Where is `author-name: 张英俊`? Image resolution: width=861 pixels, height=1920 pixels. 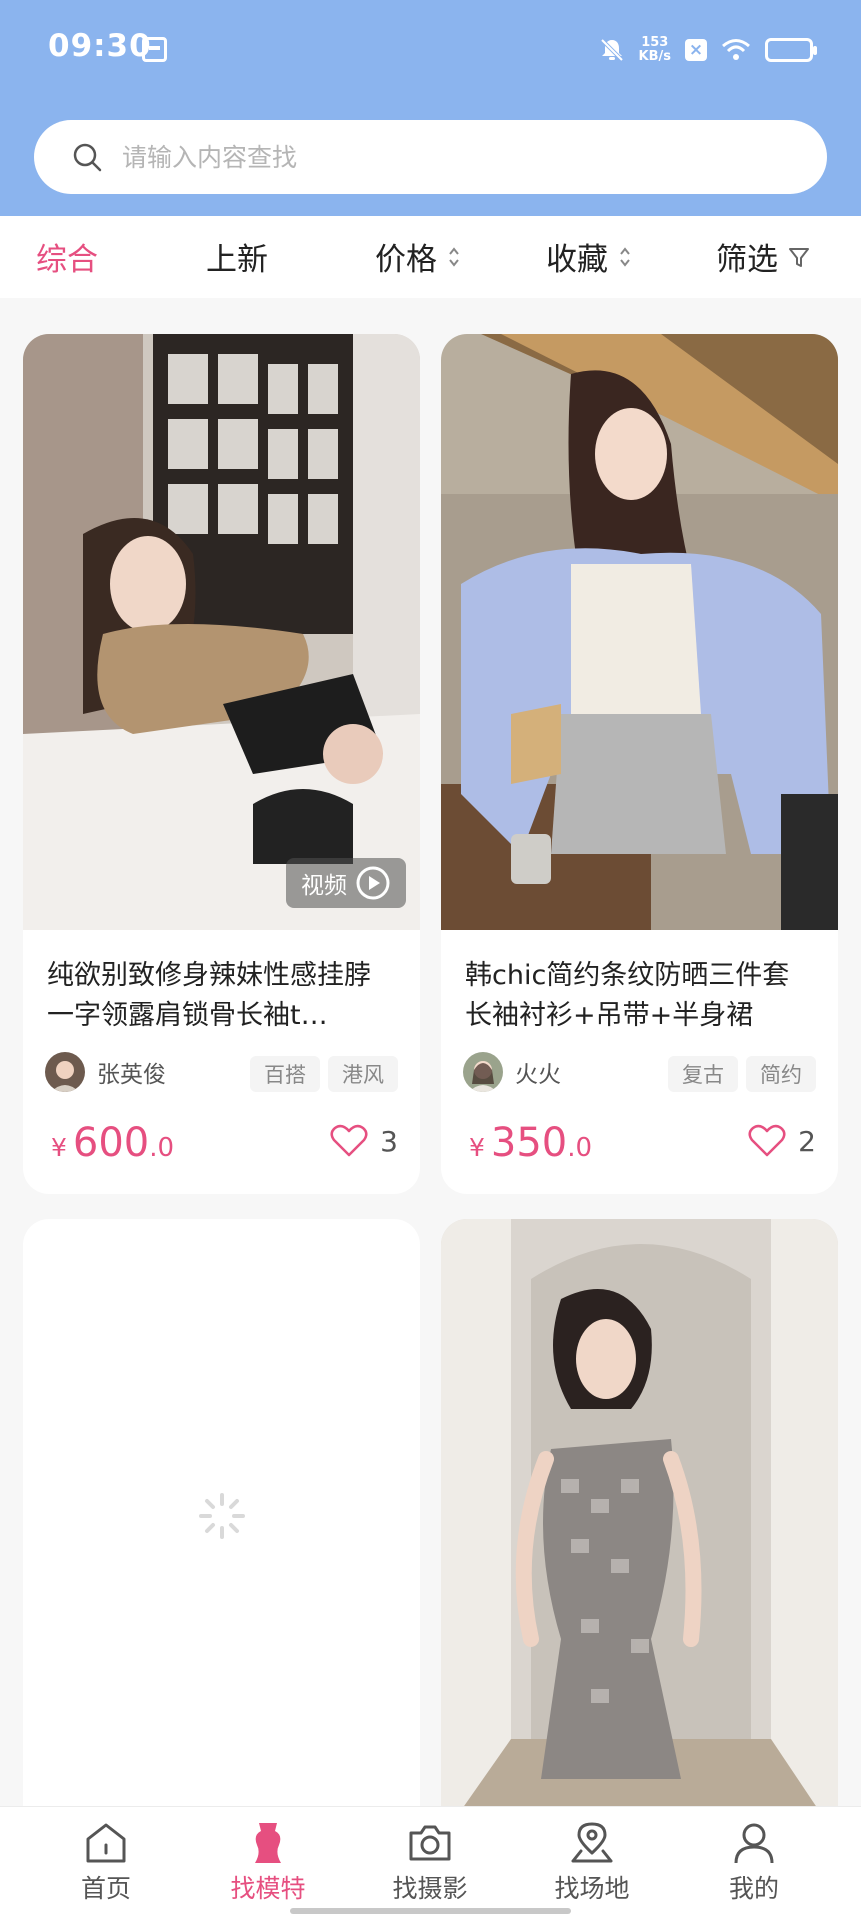 author-name: 张英俊 is located at coordinates (131, 1075).